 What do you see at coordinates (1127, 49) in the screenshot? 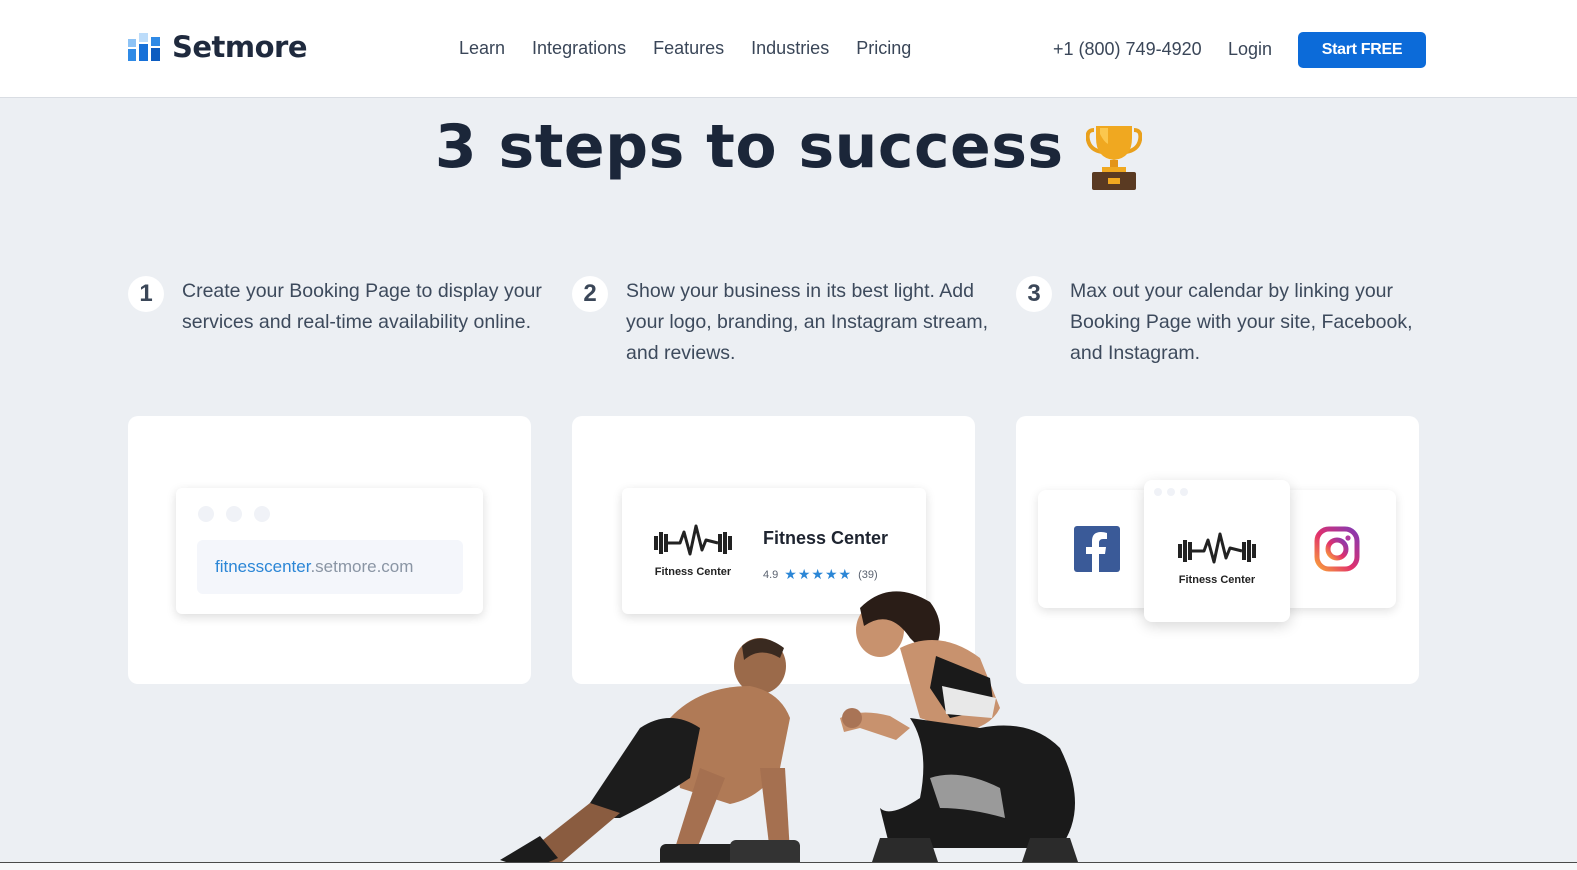
I see `phone-link: +1 (800) 749-4920` at bounding box center [1127, 49].